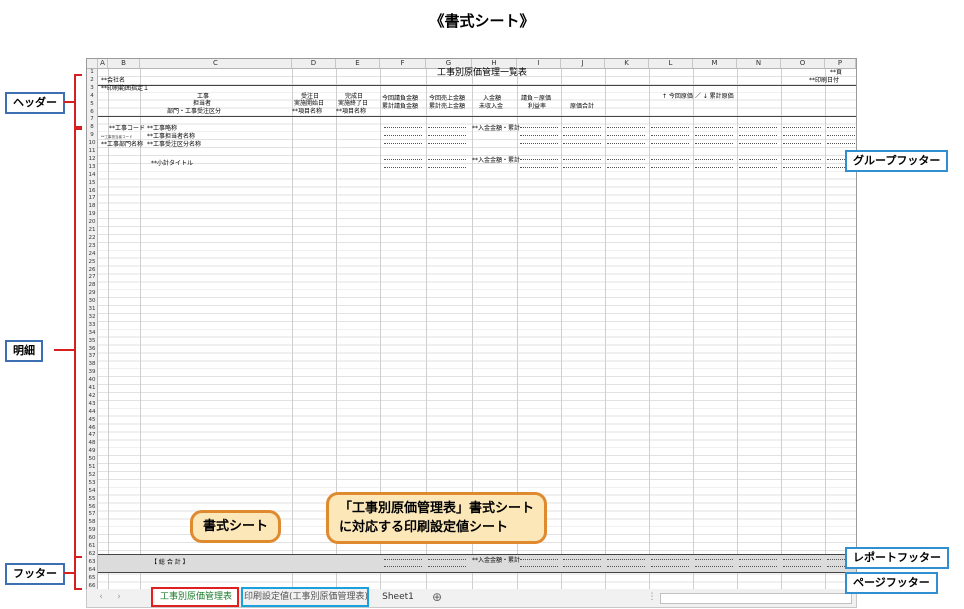  Describe the element at coordinates (92, 468) in the screenshot. I see `row-header-51: 51` at that location.